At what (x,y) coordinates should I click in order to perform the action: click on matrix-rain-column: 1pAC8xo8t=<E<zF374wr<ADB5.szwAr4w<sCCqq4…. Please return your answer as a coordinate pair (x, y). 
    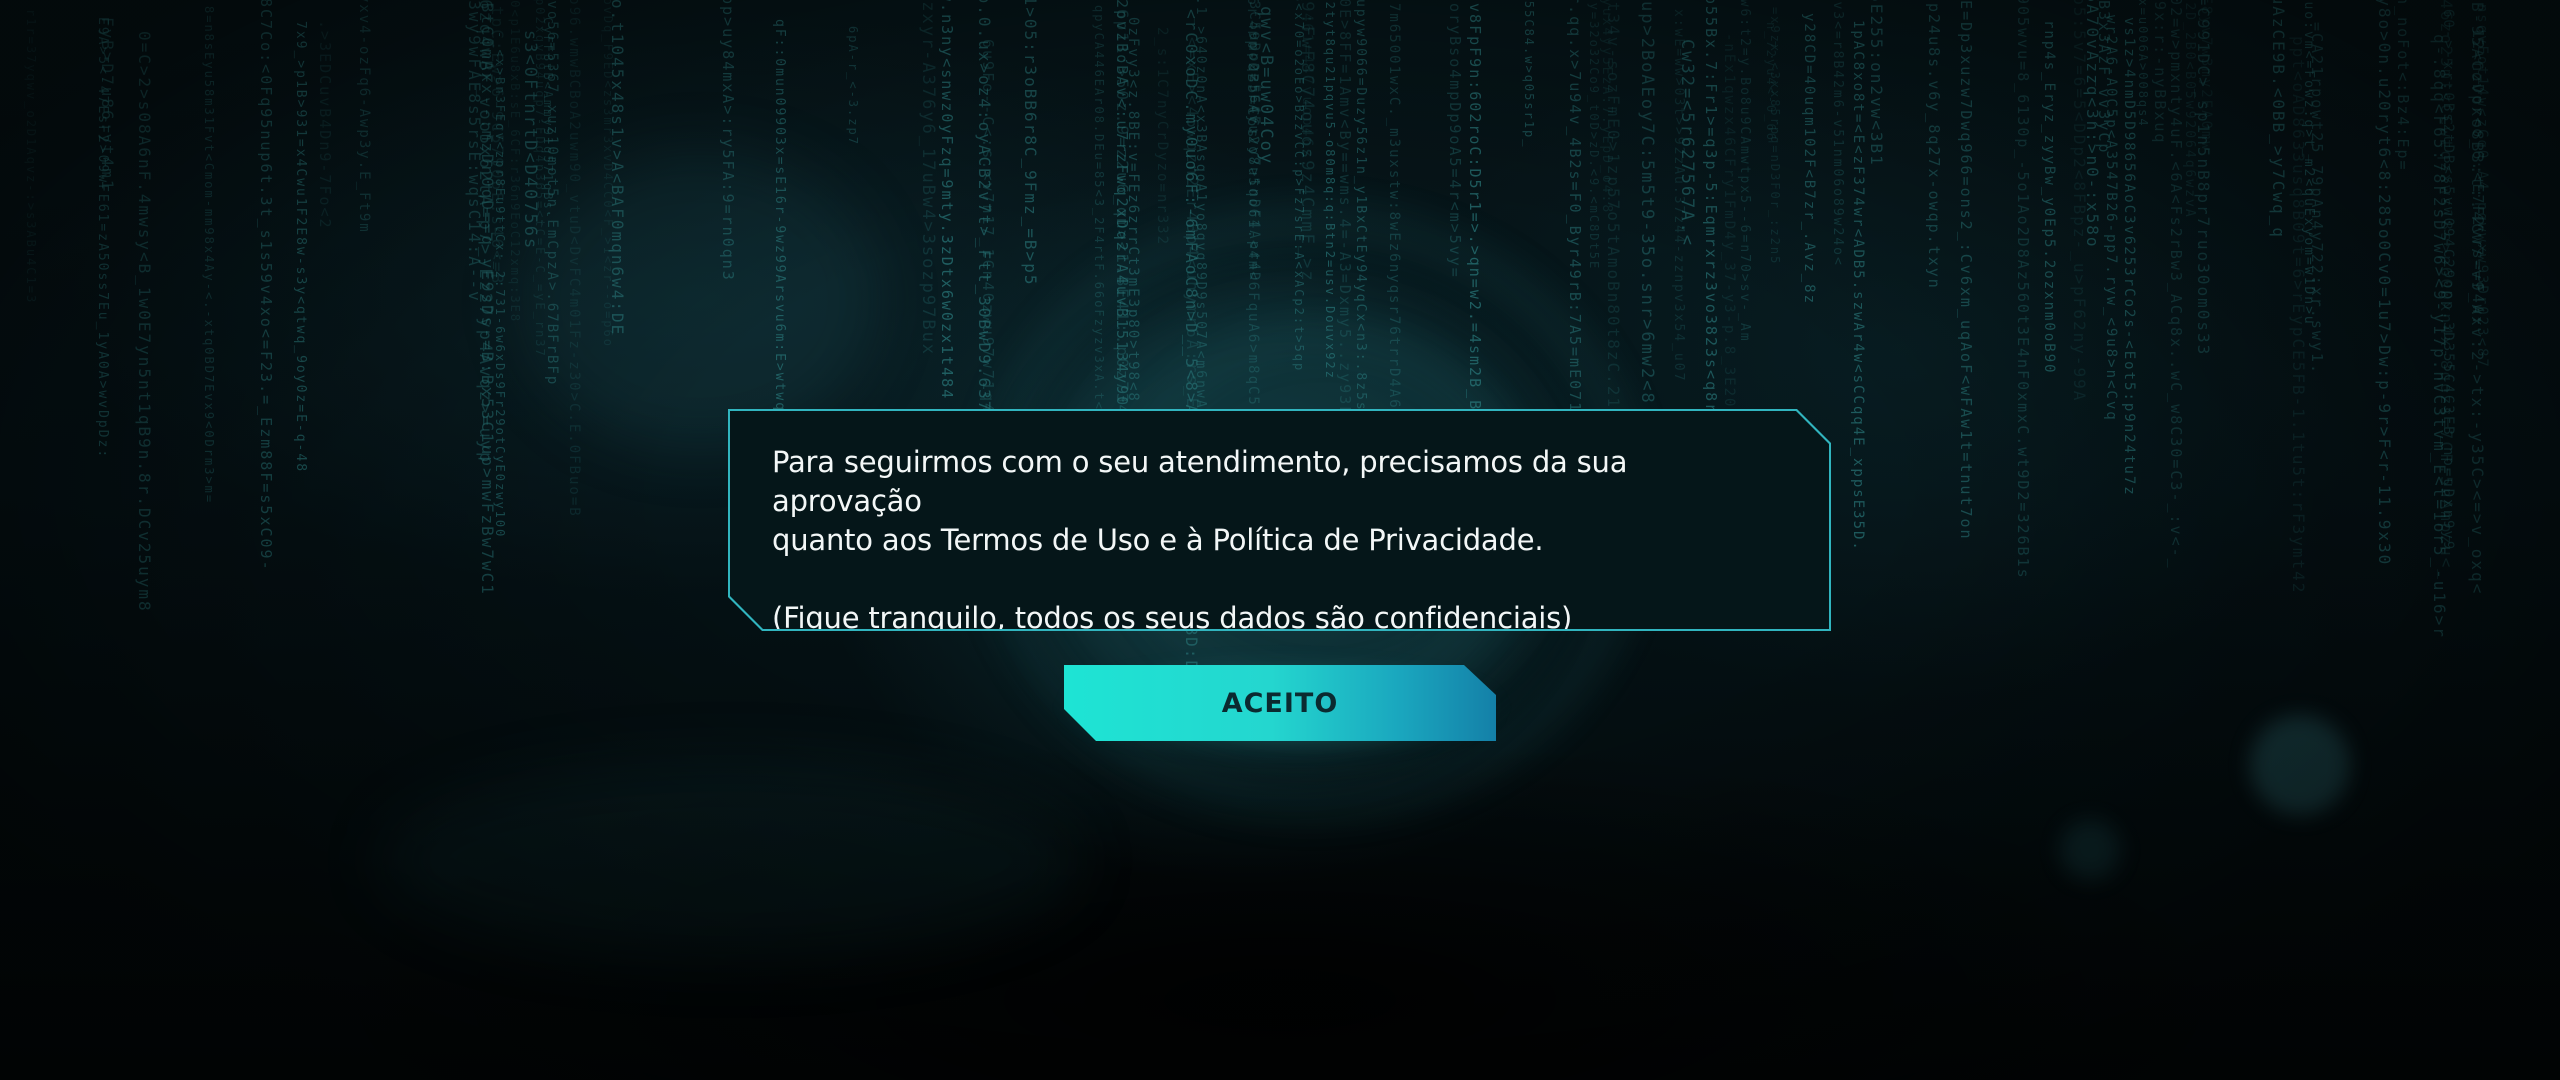
    Looking at the image, I should click on (1858, 286).